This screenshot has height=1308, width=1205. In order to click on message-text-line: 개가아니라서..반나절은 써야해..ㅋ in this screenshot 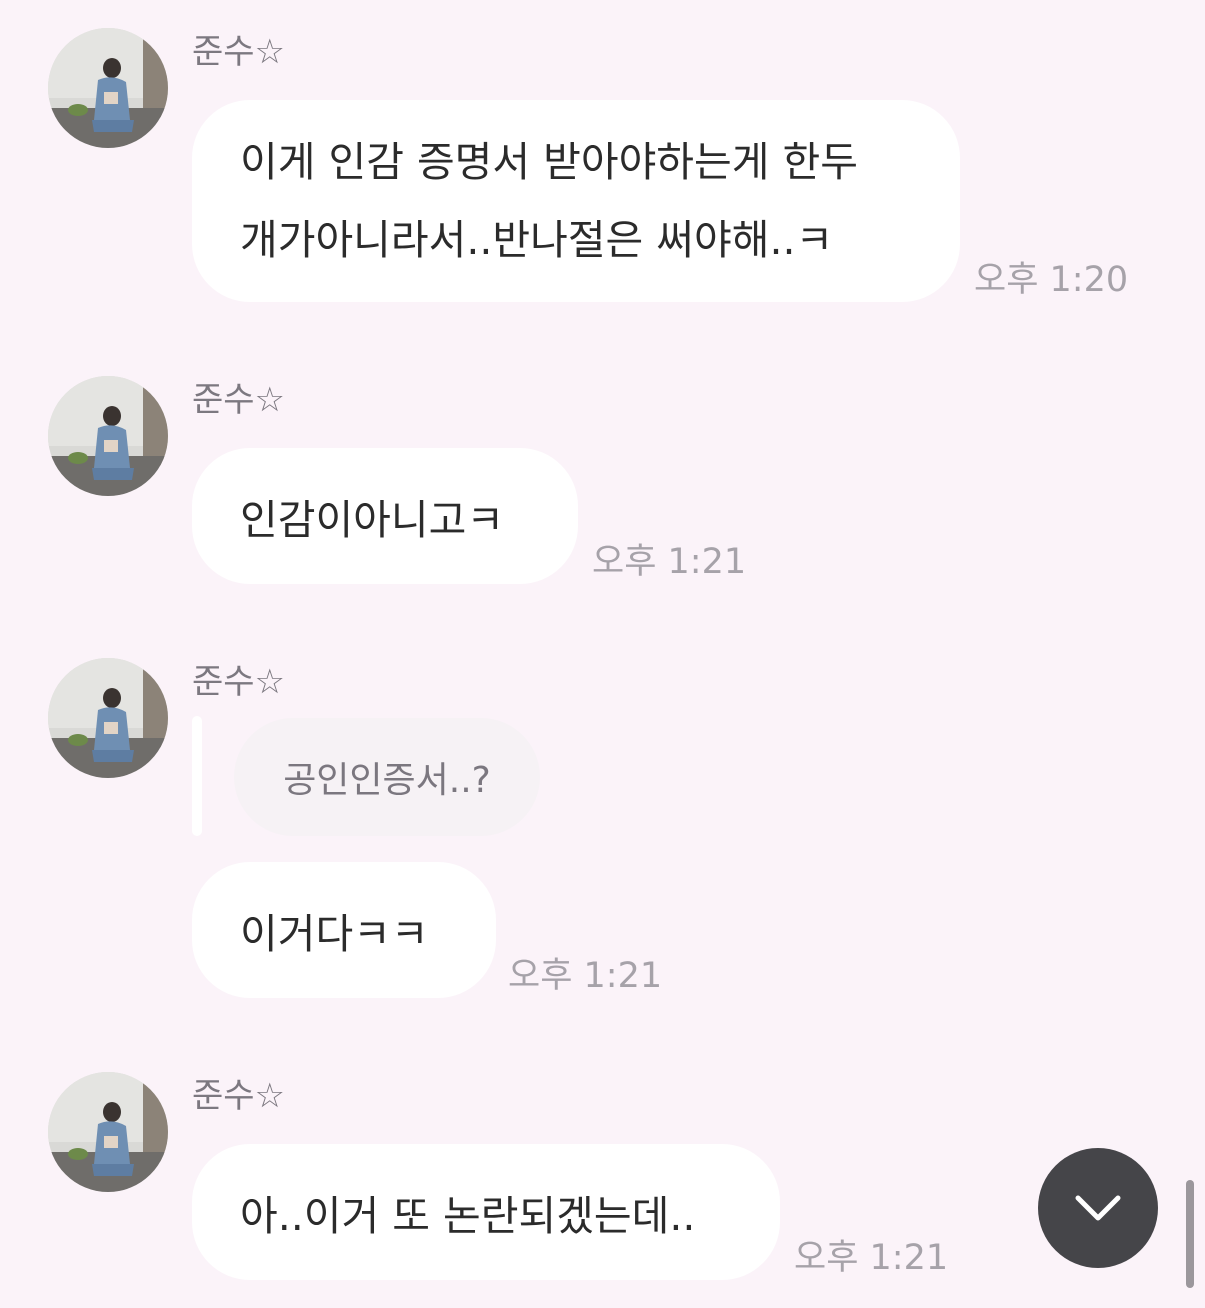, I will do `click(537, 240)`.